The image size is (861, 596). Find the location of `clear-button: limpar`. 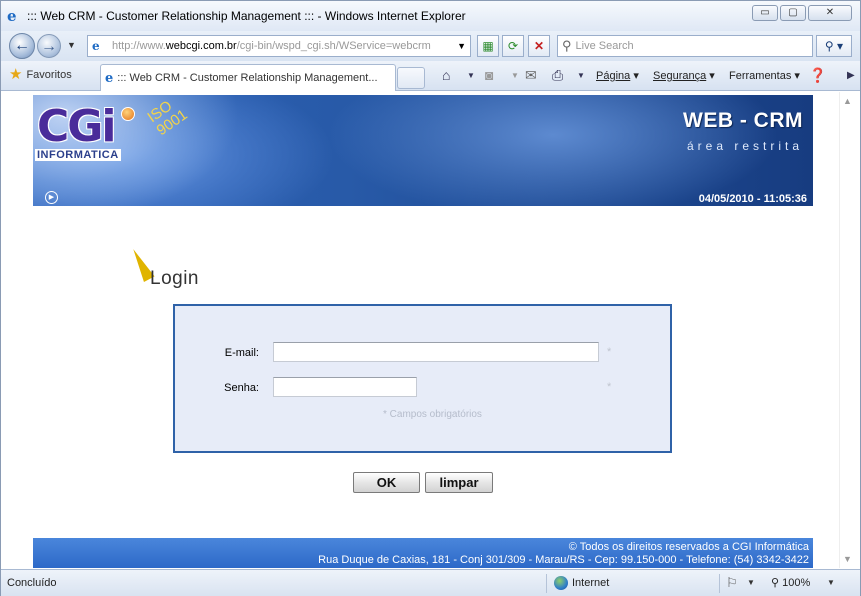

clear-button: limpar is located at coordinates (459, 482).